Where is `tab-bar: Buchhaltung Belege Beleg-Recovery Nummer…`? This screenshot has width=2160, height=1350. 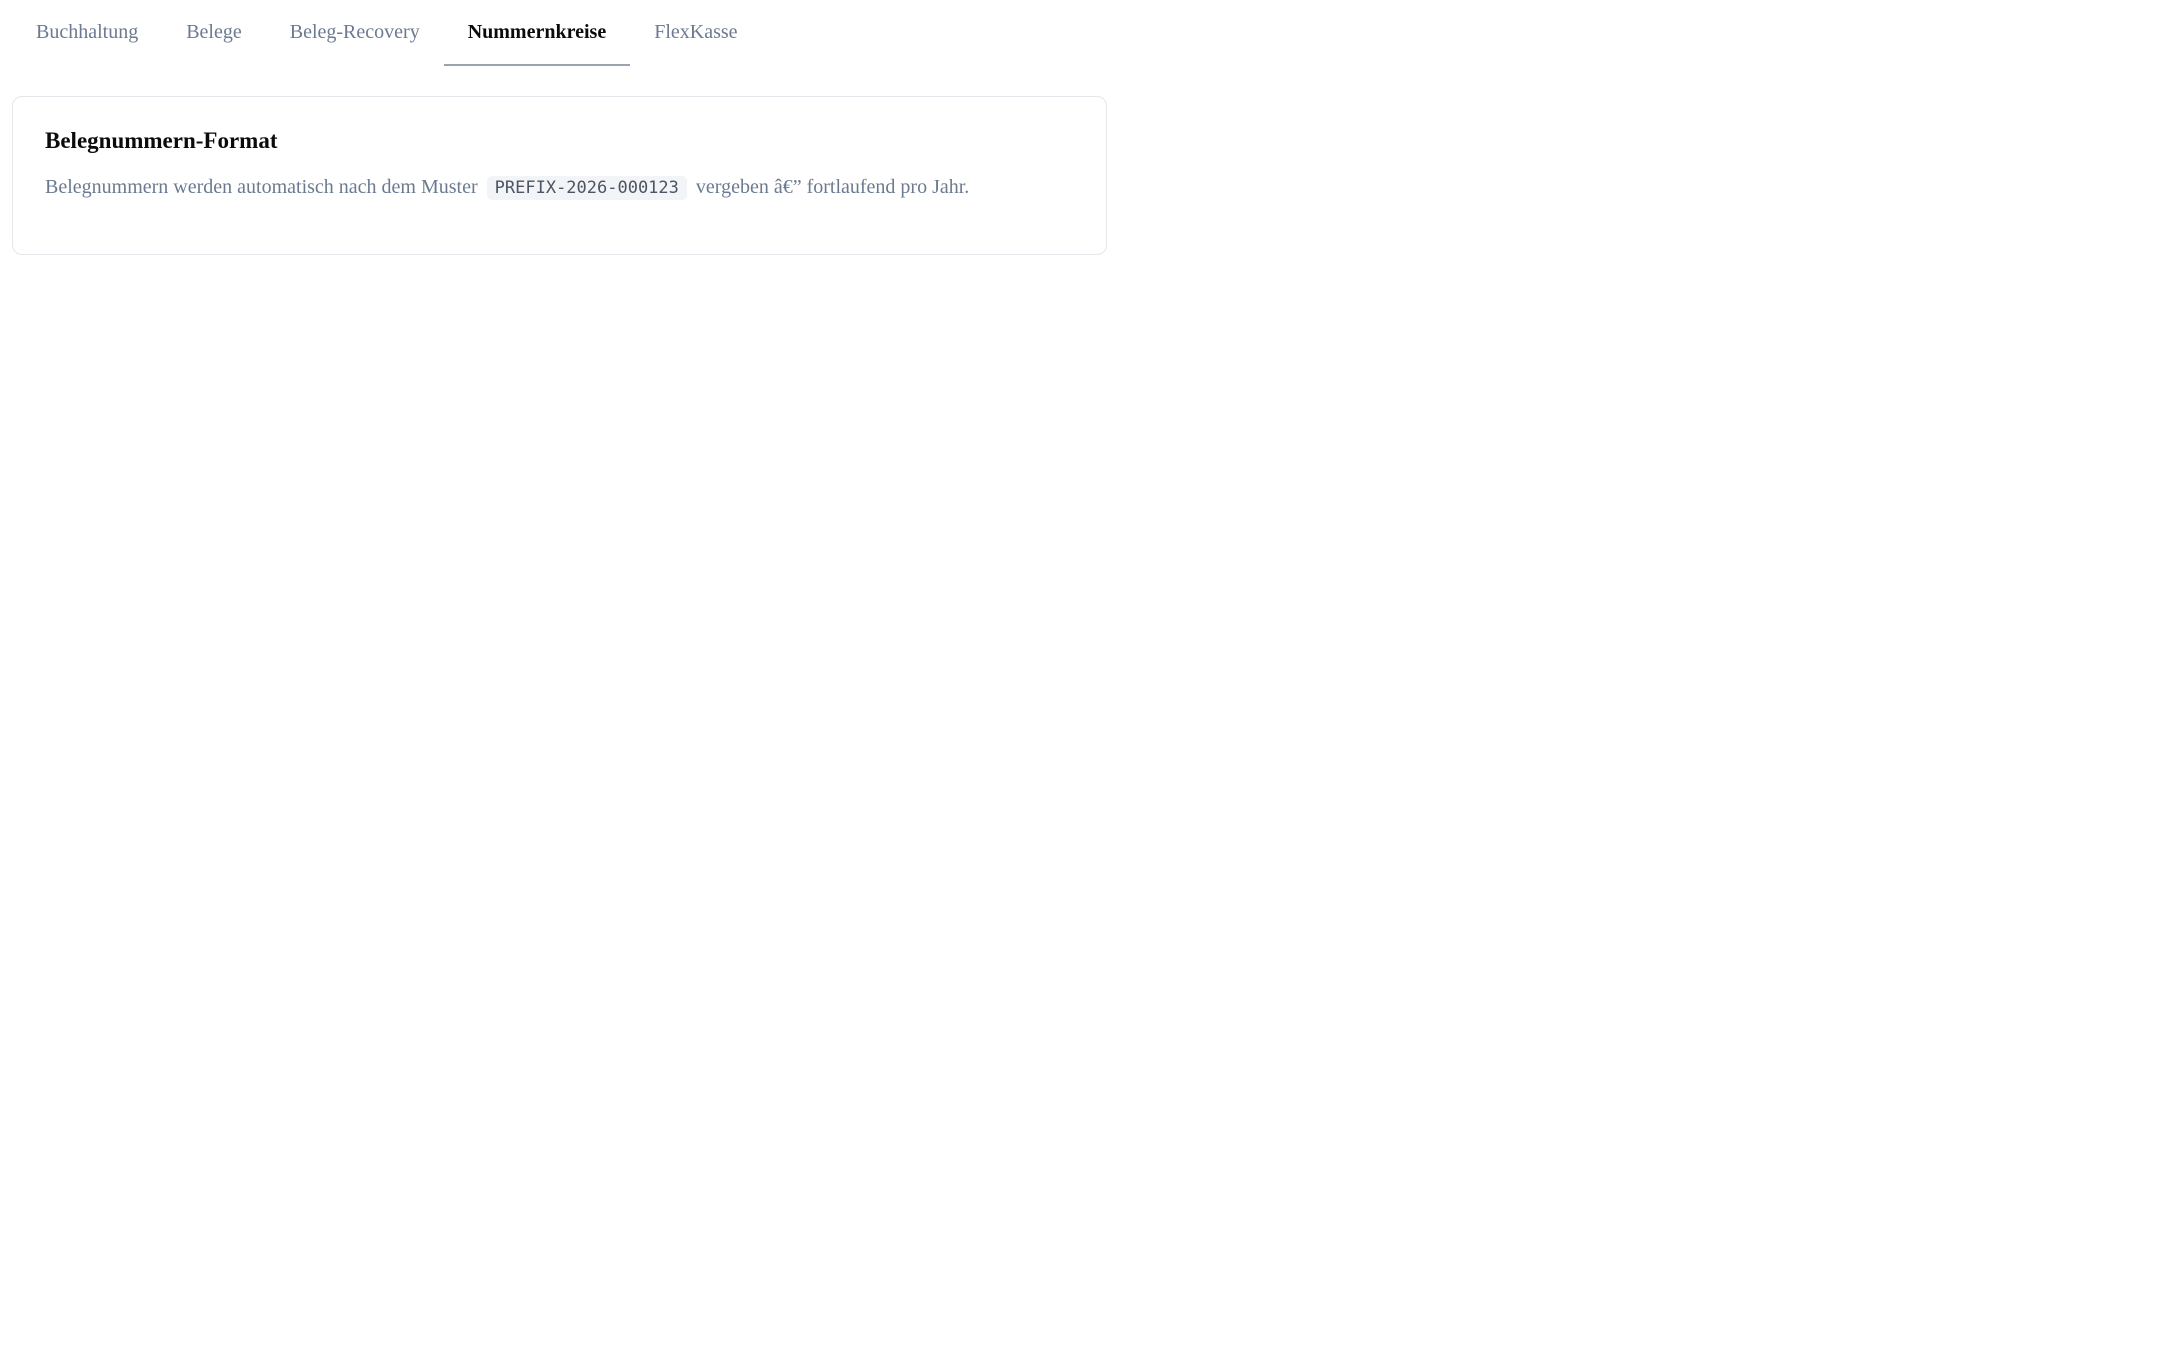
tab-bar: Buchhaltung Belege Beleg-Recovery Nummer… is located at coordinates (387, 33).